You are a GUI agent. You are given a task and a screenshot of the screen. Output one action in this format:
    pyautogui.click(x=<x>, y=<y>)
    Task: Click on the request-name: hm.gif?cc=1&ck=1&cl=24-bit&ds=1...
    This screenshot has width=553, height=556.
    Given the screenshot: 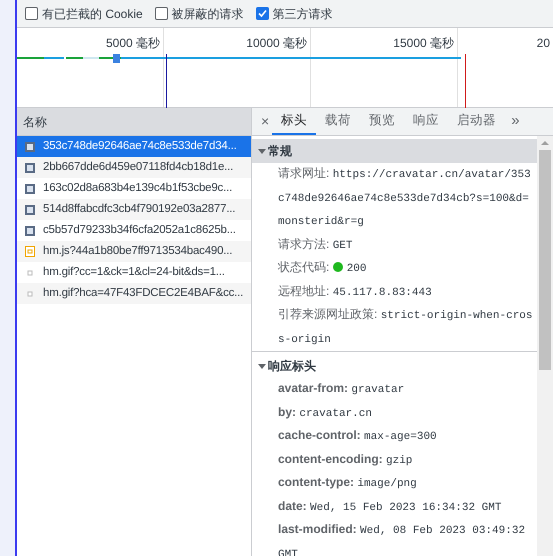 What is the action you would take?
    pyautogui.click(x=134, y=272)
    